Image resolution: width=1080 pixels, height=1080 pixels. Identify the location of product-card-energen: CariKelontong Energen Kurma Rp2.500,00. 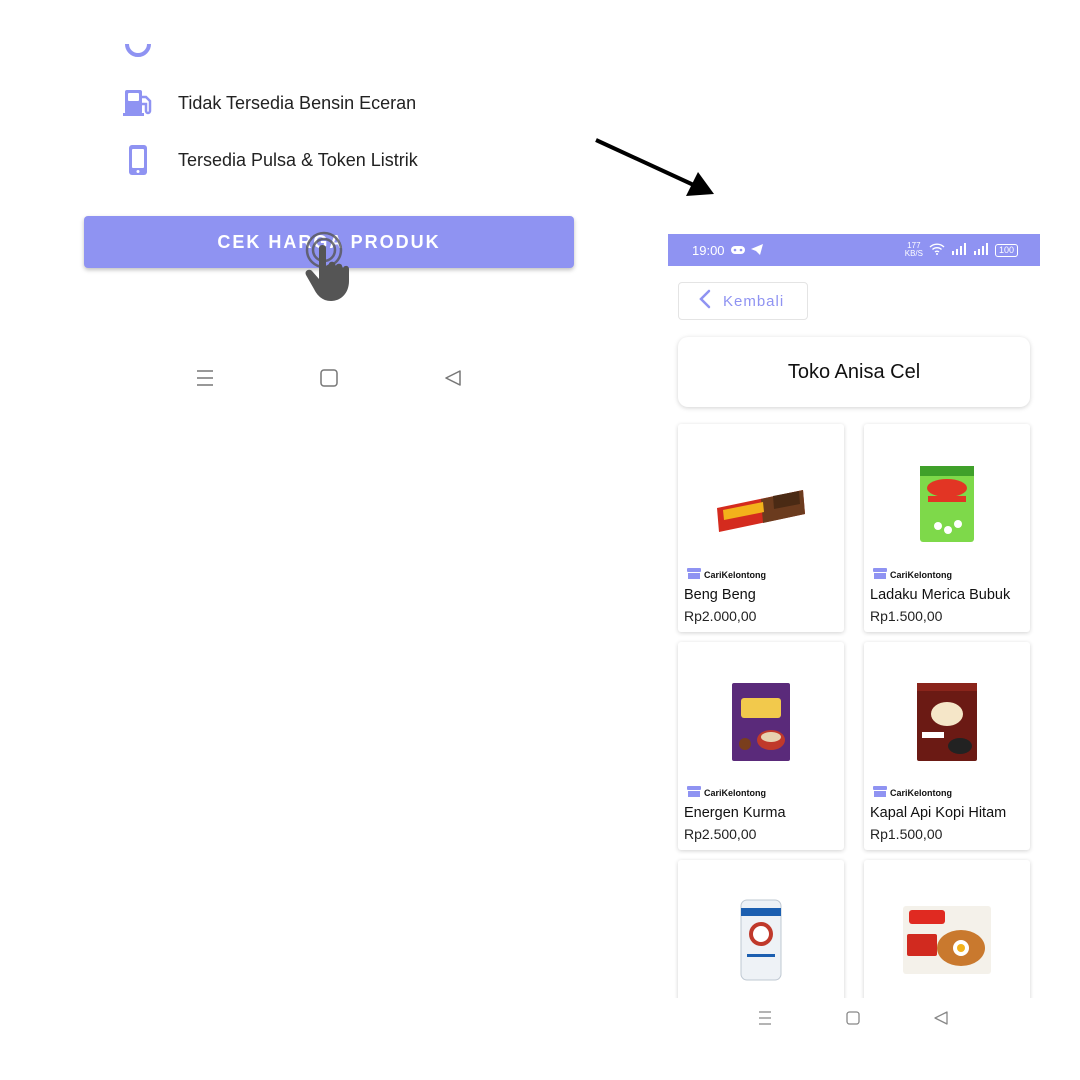
(761, 746).